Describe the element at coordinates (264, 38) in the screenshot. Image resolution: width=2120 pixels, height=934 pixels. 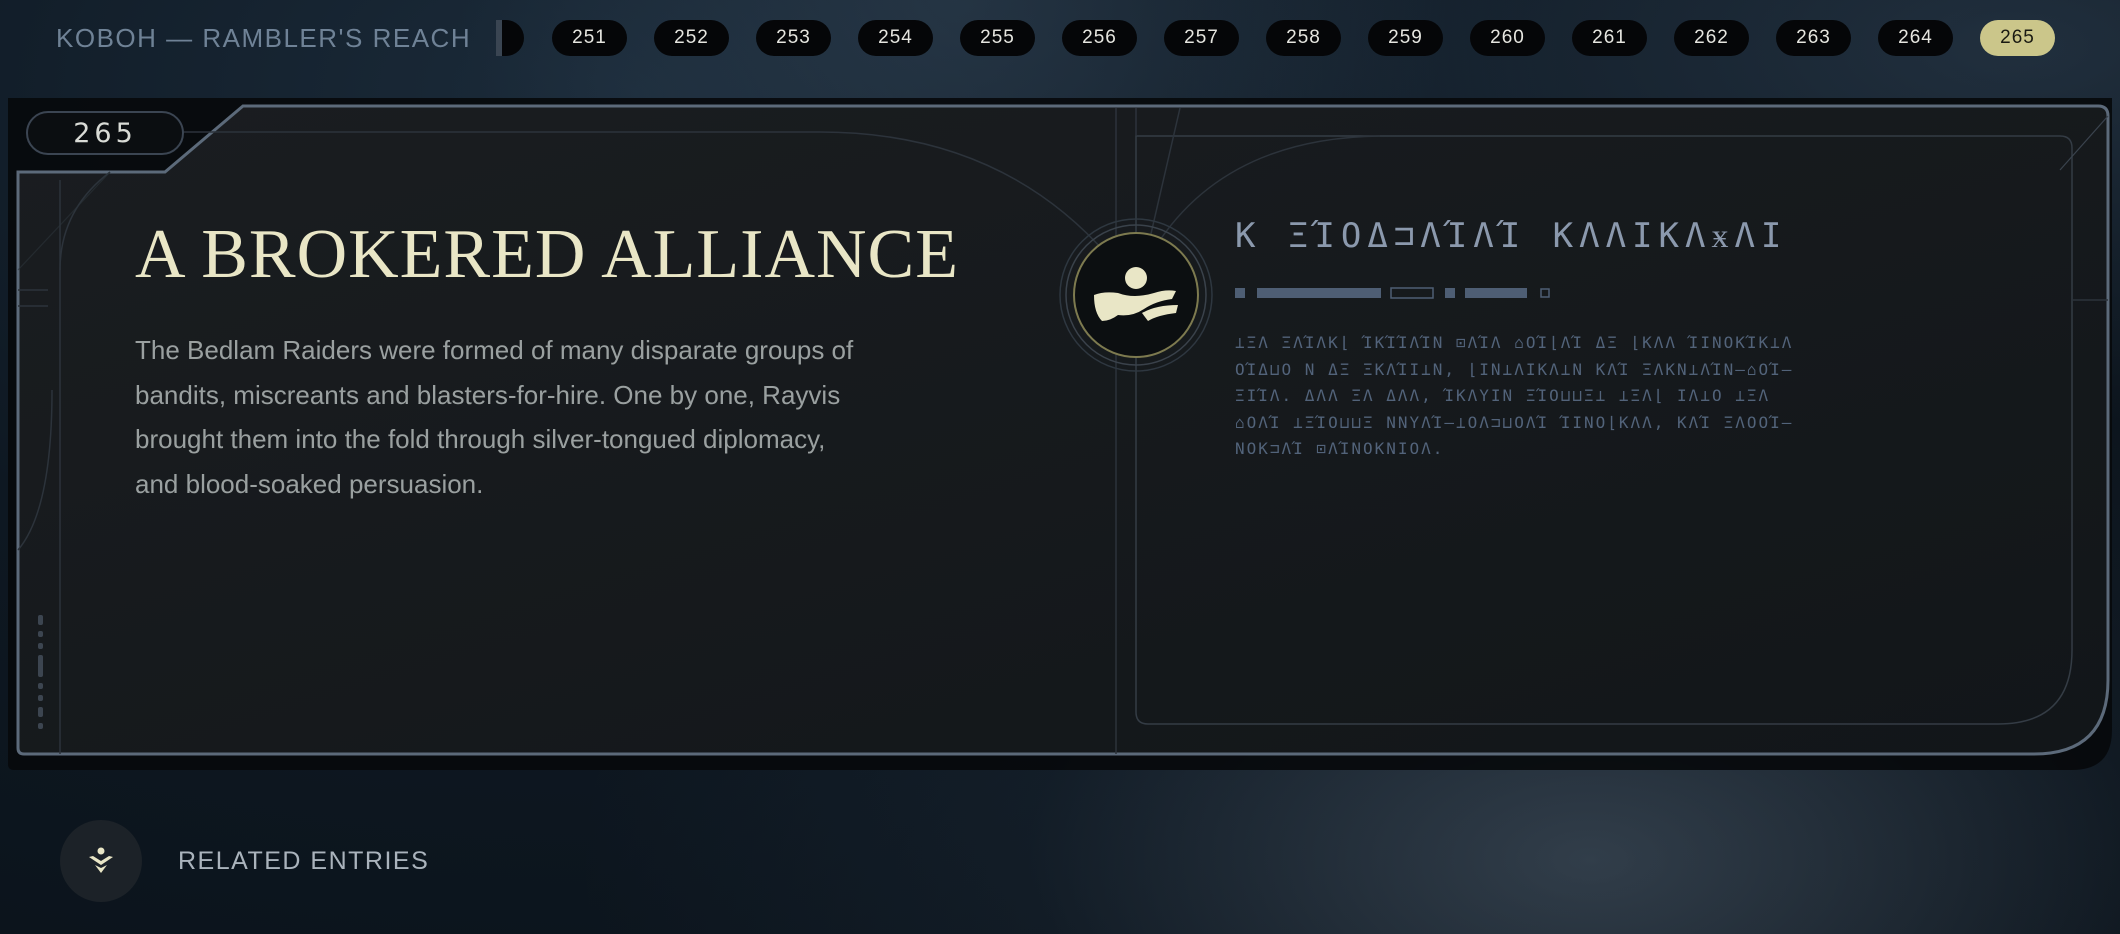
I see `region-title: KOBOH — RAMBLER'S REACH` at that location.